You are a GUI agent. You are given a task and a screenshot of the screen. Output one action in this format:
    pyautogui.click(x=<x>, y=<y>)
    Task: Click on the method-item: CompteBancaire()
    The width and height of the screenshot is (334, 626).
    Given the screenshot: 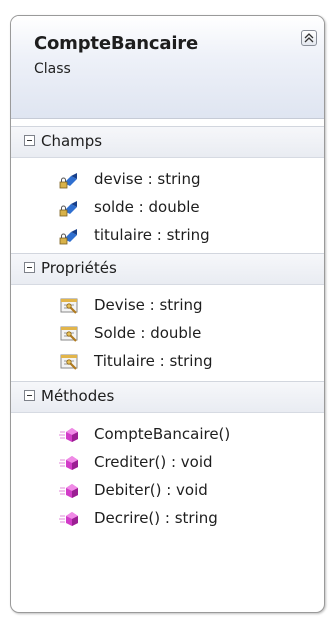 What is the action you would take?
    pyautogui.click(x=167, y=435)
    